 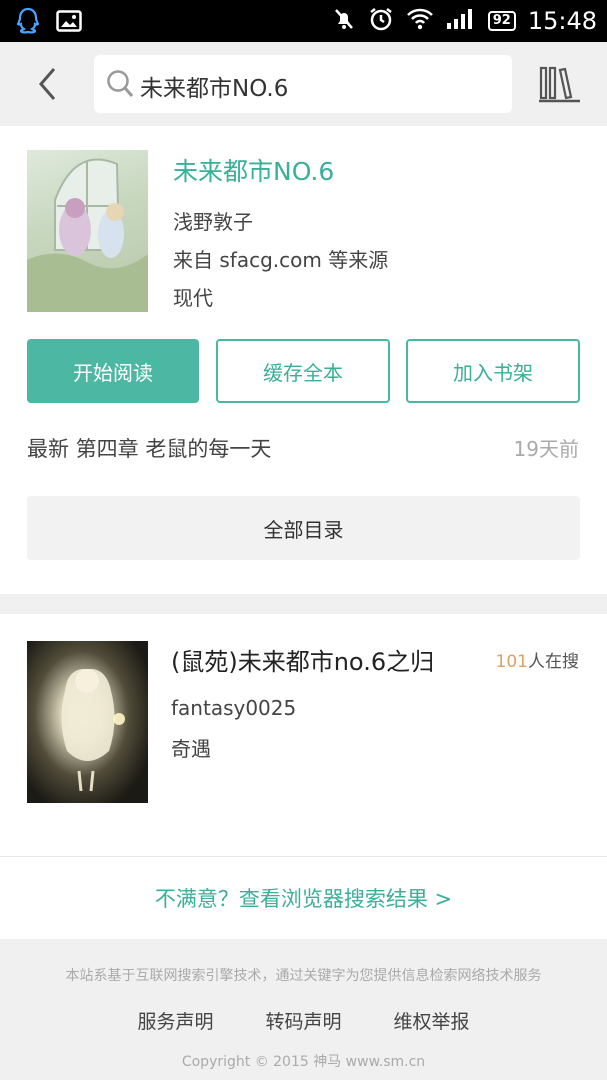 I want to click on section-separator, so click(x=303, y=604).